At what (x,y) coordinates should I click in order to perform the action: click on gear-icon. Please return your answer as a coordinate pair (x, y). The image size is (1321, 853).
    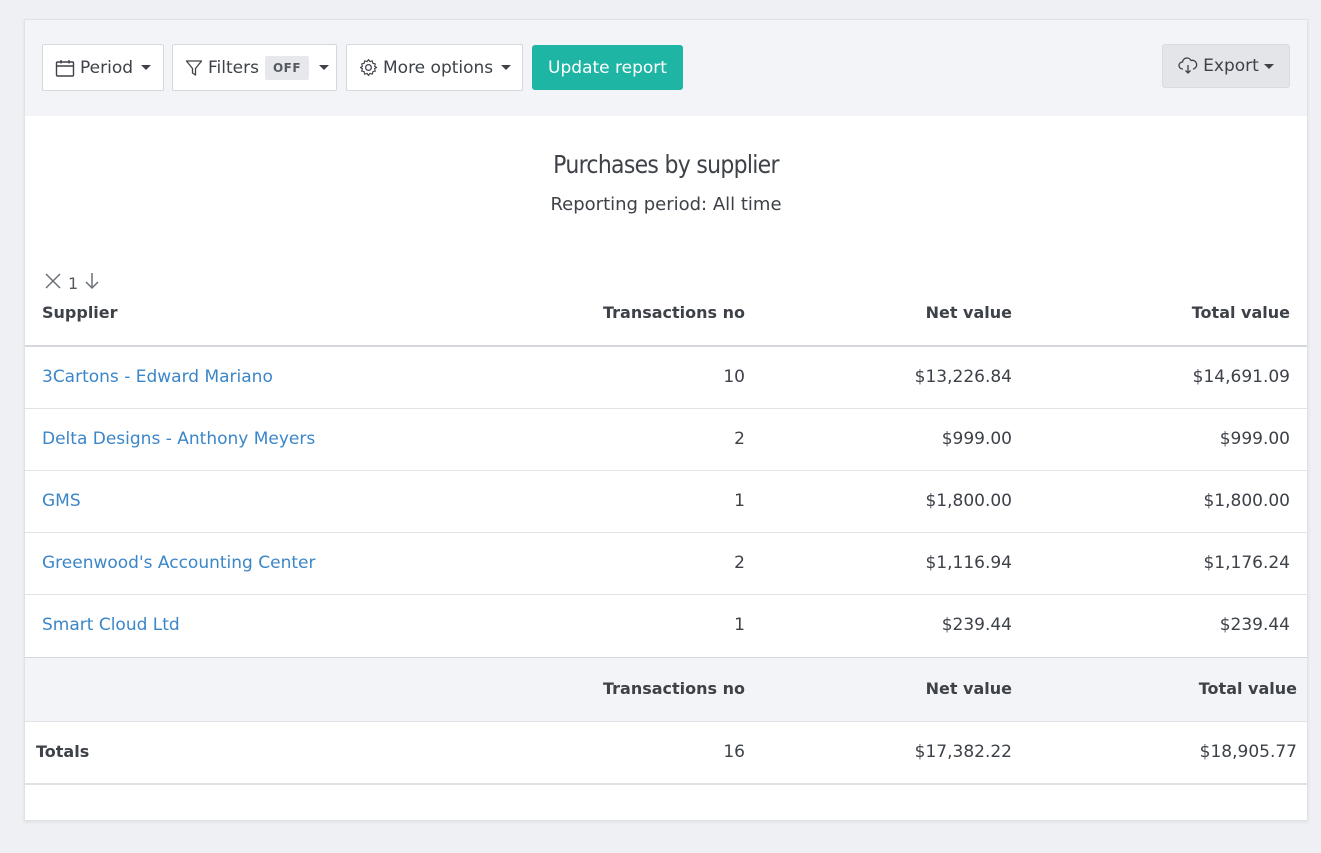
    Looking at the image, I should click on (368, 67).